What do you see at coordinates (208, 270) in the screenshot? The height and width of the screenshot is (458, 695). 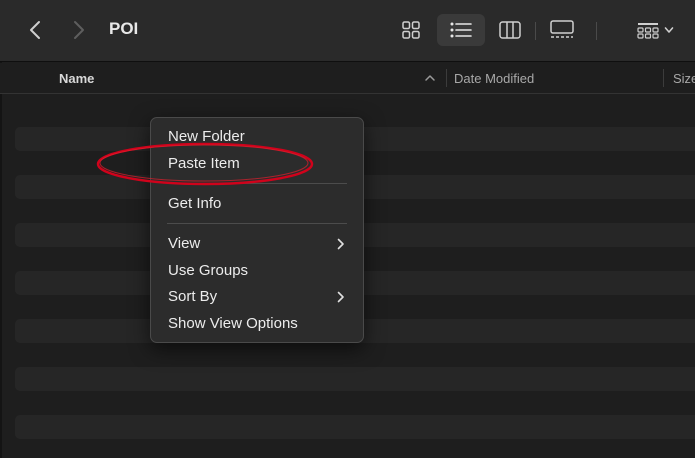 I see `menu-item-label: Use Groups` at bounding box center [208, 270].